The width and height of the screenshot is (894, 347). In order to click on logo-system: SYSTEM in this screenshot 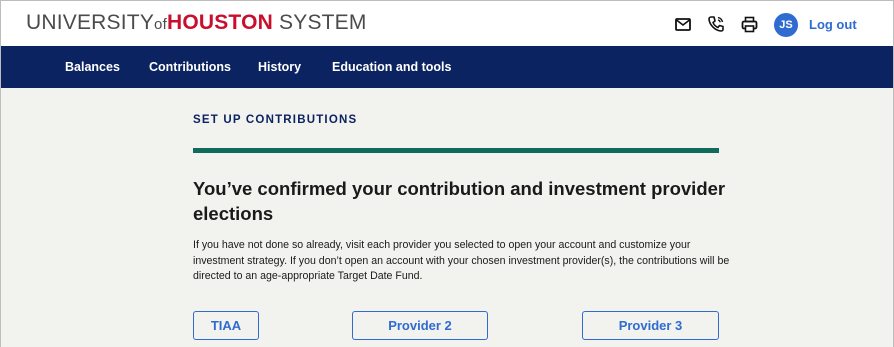, I will do `click(320, 22)`.